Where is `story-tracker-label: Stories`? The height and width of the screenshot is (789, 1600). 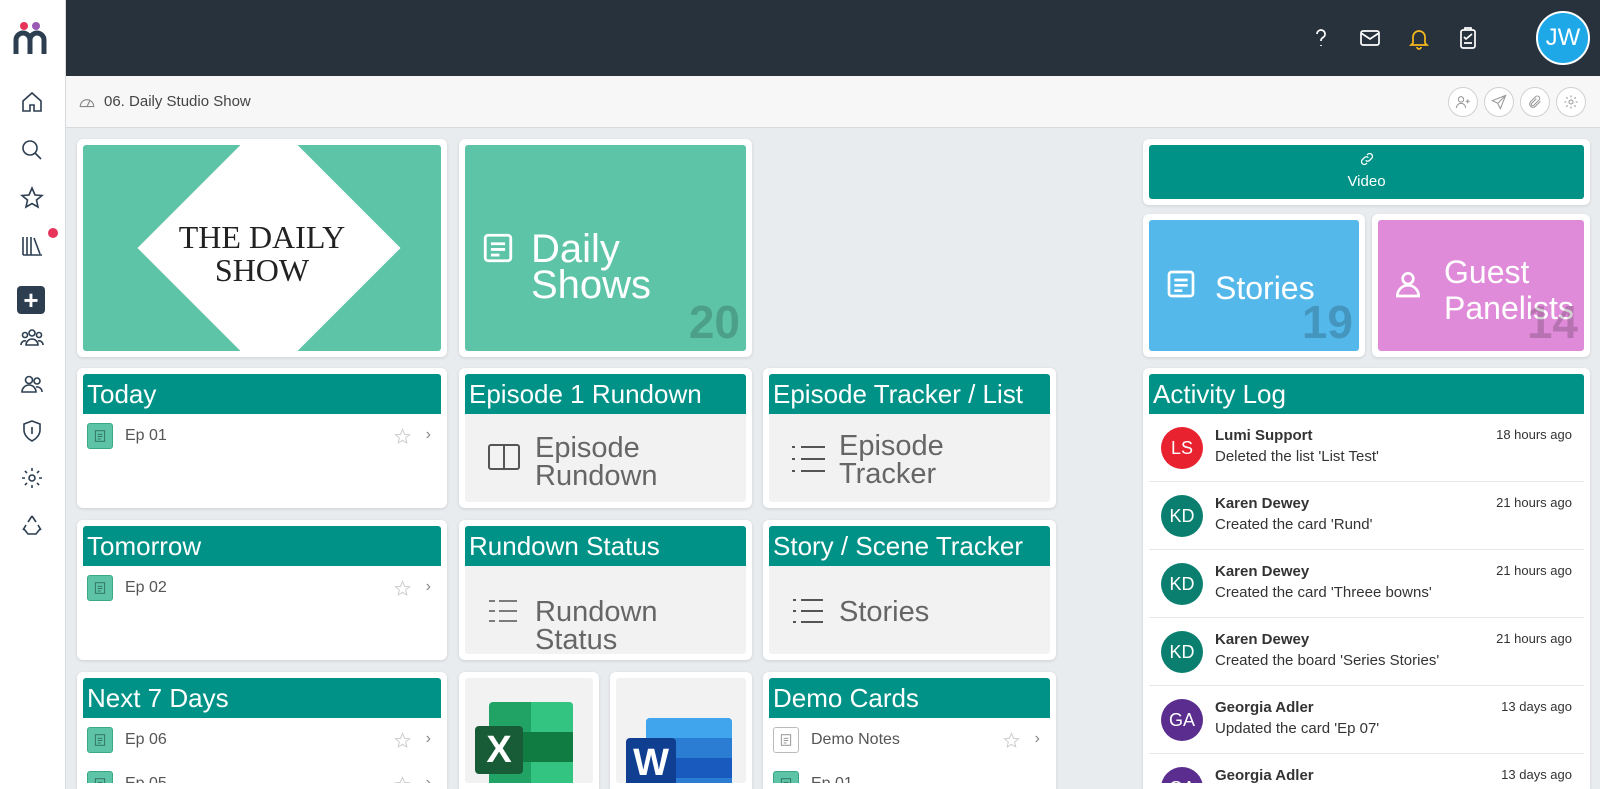 story-tracker-label: Stories is located at coordinates (884, 612).